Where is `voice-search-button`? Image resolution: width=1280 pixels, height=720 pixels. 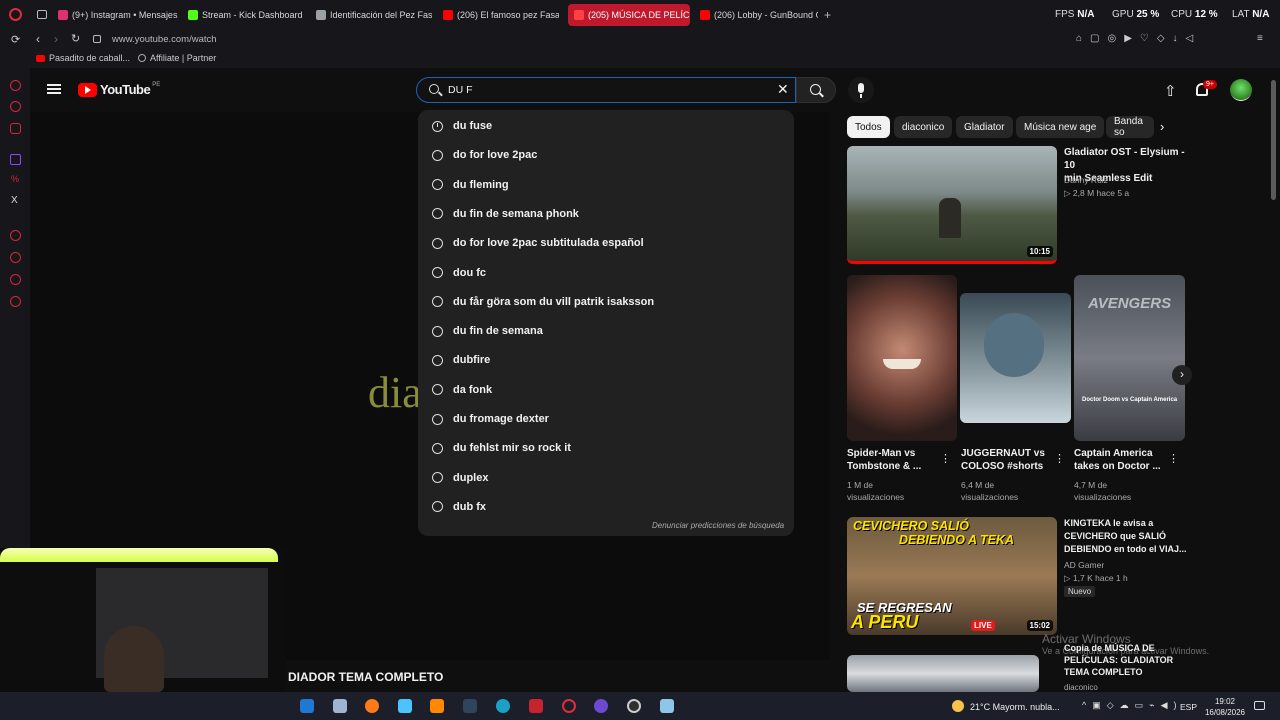
voice-search-button is located at coordinates (861, 90).